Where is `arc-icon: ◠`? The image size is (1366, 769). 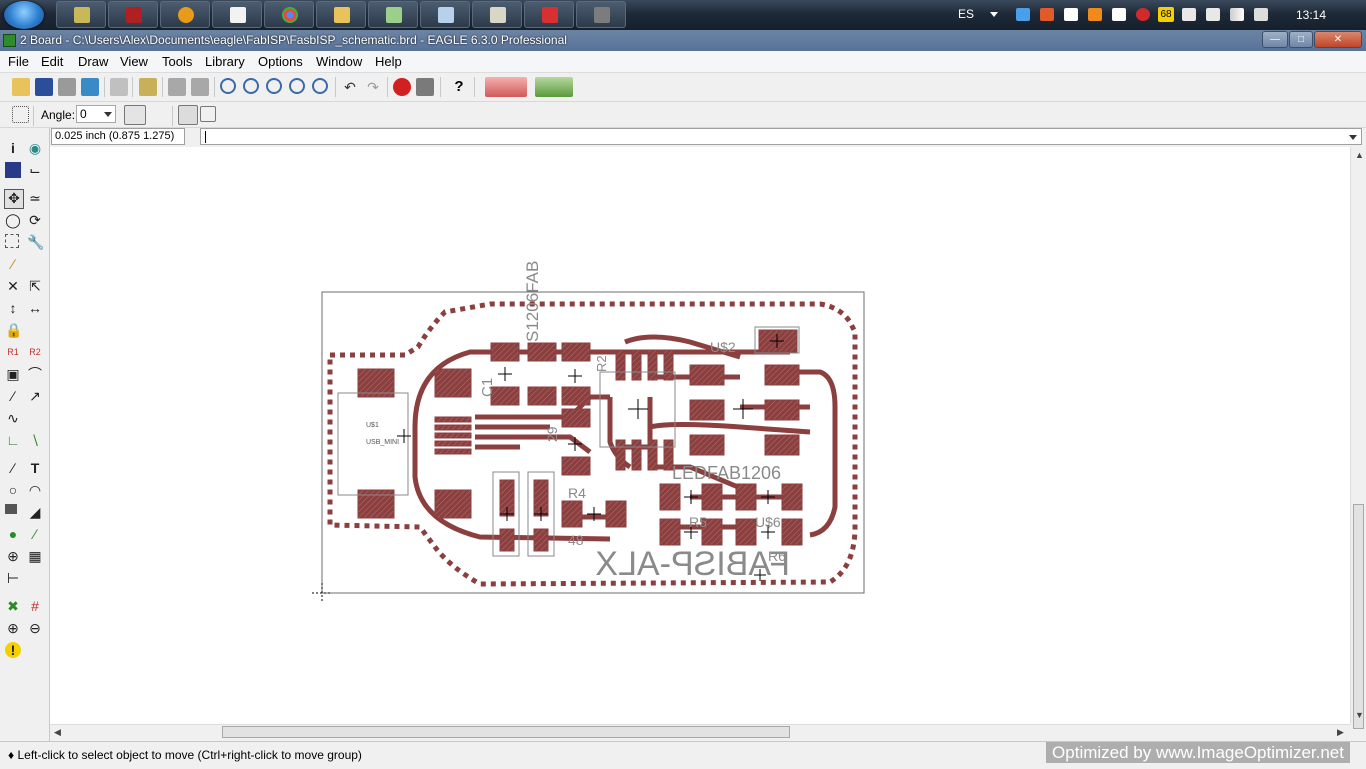 arc-icon: ◠ is located at coordinates (35, 490).